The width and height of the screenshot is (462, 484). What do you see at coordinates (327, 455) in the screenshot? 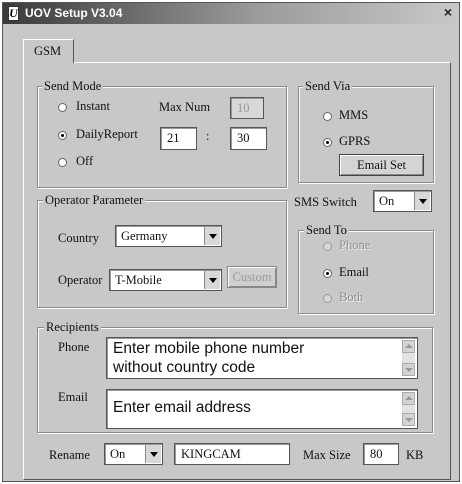
I see `max-size-label: Max Size` at bounding box center [327, 455].